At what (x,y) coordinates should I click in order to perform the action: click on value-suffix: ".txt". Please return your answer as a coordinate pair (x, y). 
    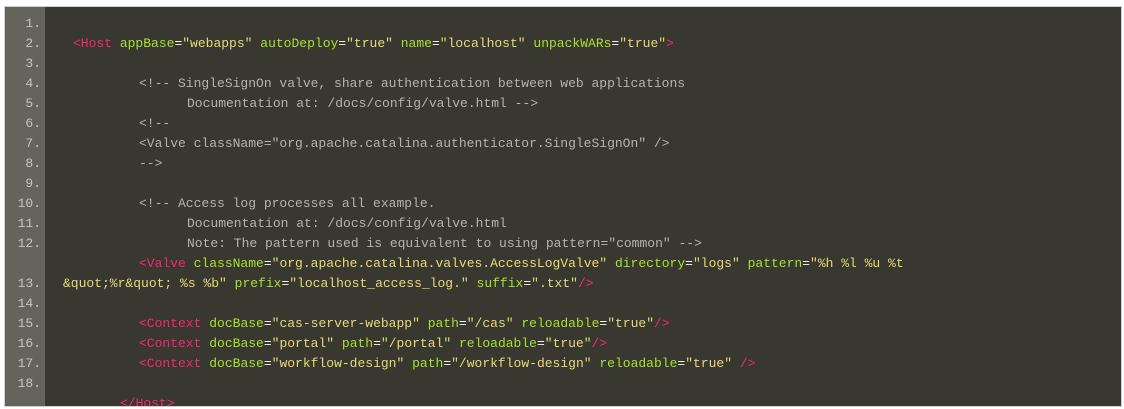
    Looking at the image, I should click on (554, 283).